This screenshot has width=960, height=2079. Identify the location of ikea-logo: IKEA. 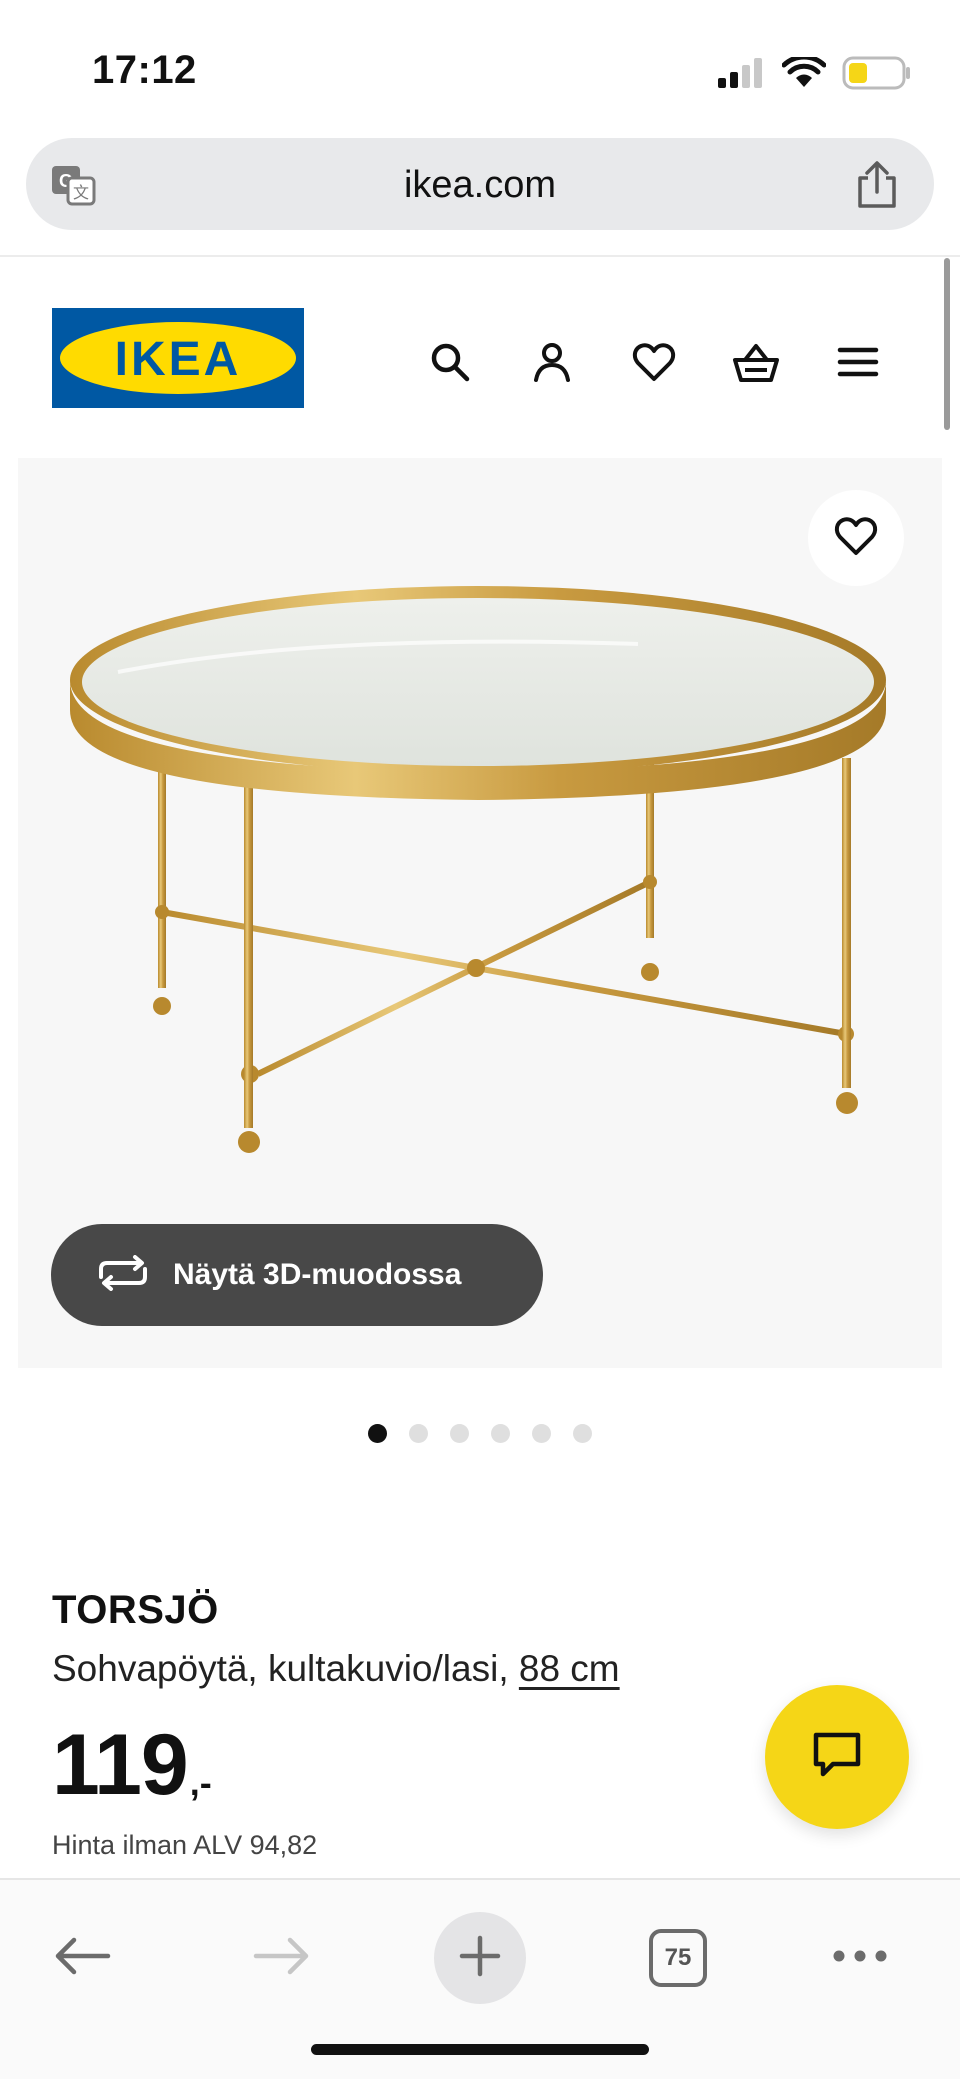
(178, 358).